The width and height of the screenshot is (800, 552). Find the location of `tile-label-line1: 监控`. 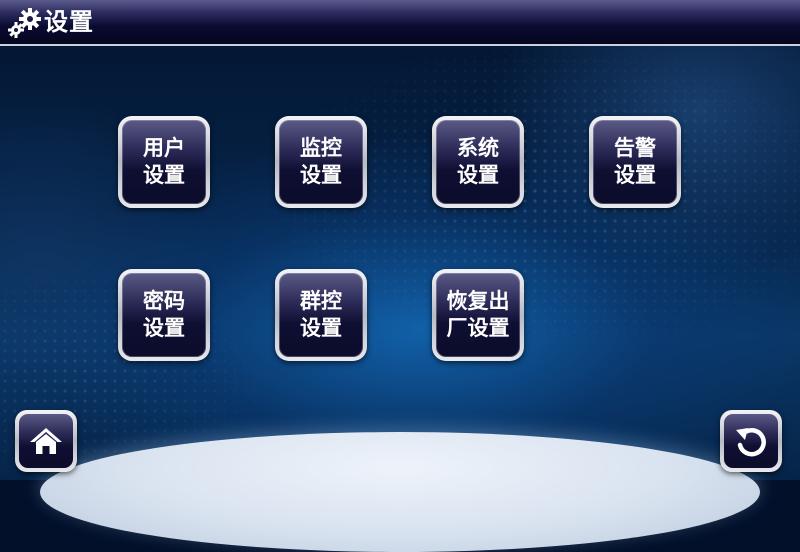

tile-label-line1: 监控 is located at coordinates (321, 148).